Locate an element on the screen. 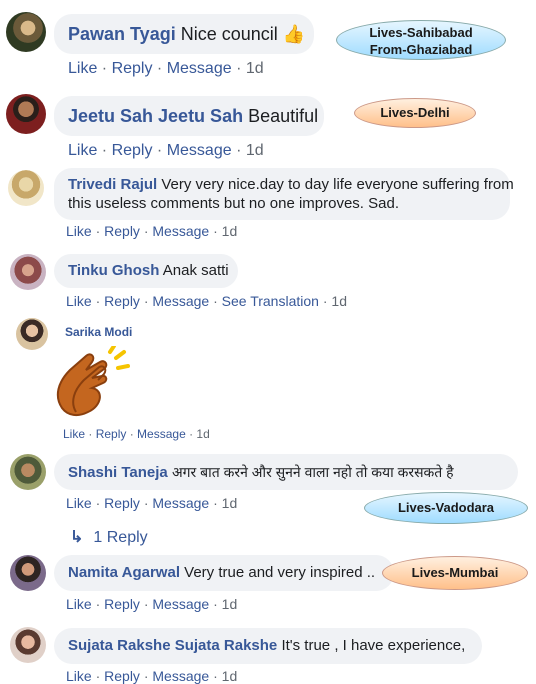  view-replies-link: ↳ 1 Reply is located at coordinates (109, 537).